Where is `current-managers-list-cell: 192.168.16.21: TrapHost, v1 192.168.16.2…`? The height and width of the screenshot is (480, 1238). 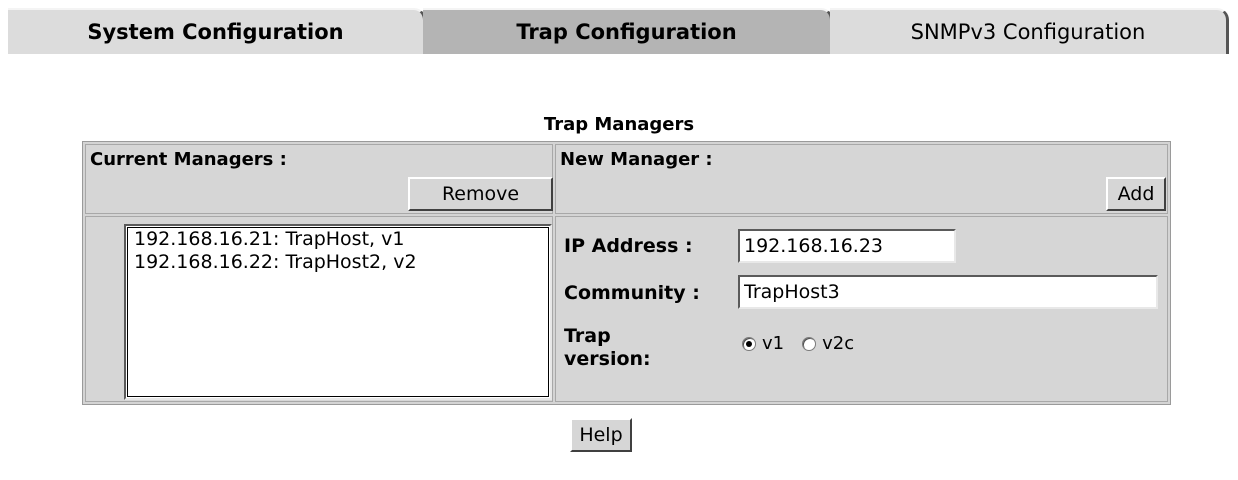 current-managers-list-cell: 192.168.16.21: TrapHost, v1 192.168.16.2… is located at coordinates (319, 309).